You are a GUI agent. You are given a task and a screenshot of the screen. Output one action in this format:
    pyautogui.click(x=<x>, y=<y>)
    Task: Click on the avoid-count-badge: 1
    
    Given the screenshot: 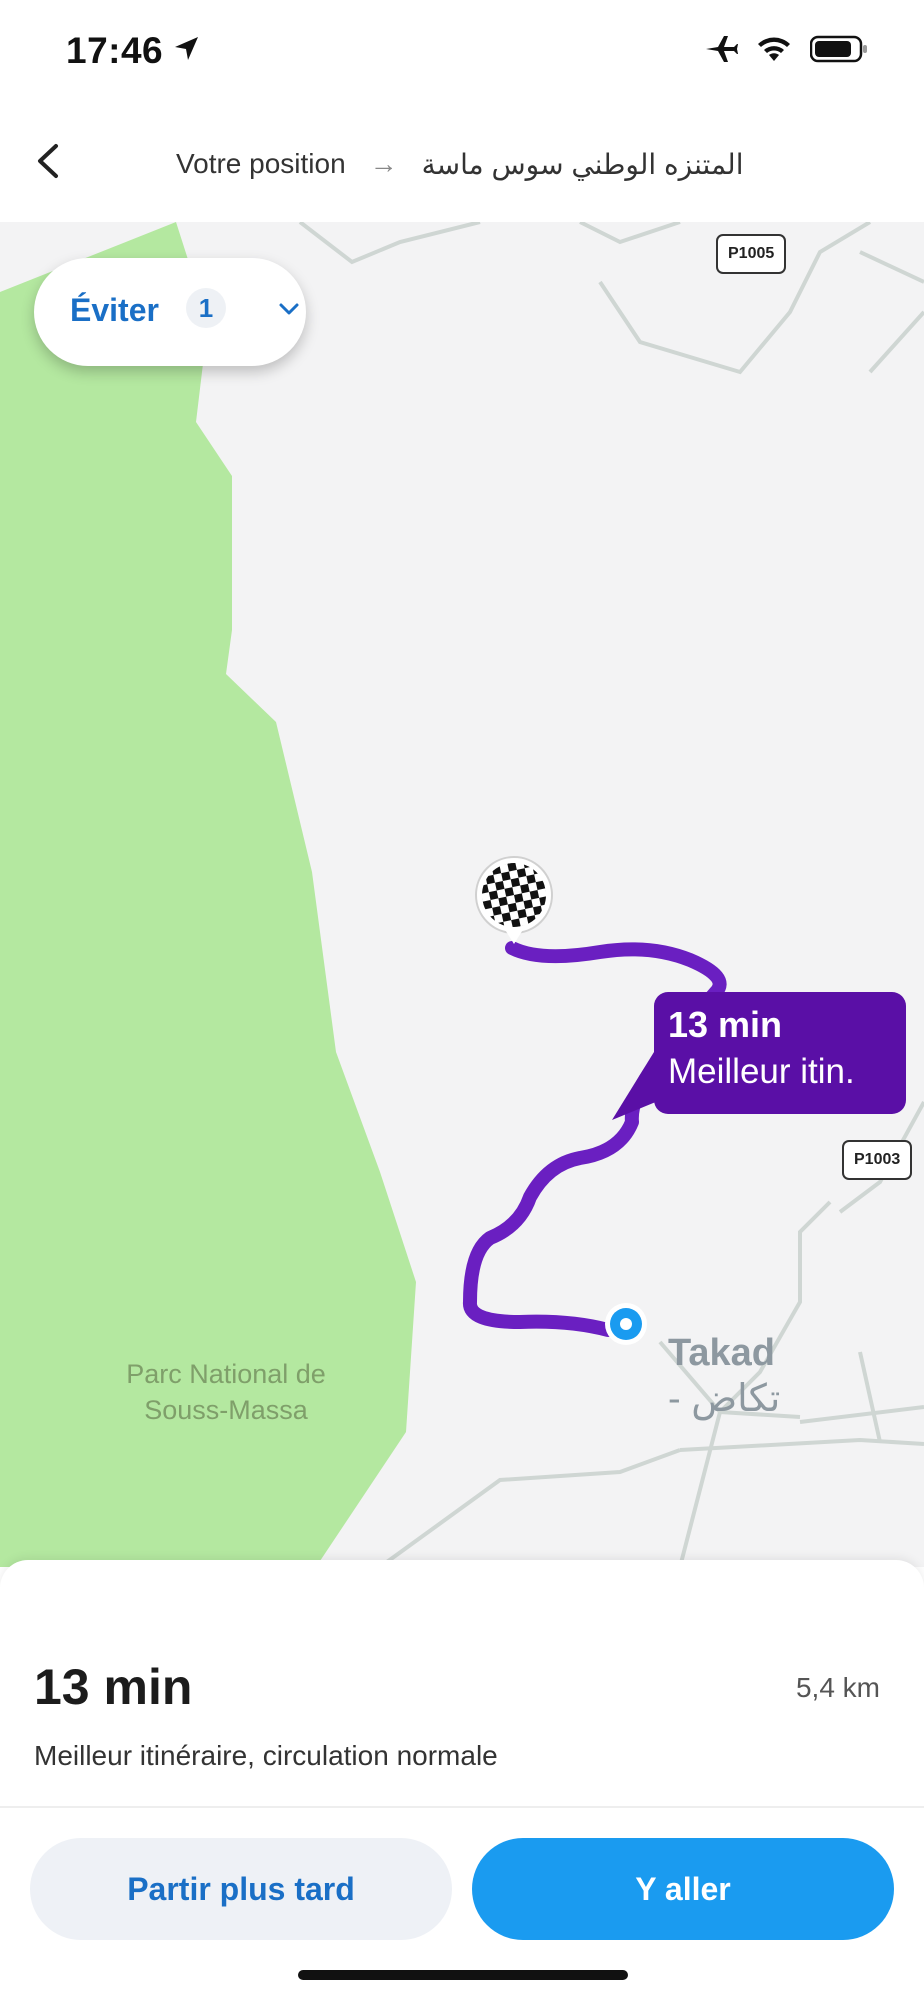 What is the action you would take?
    pyautogui.click(x=206, y=308)
    